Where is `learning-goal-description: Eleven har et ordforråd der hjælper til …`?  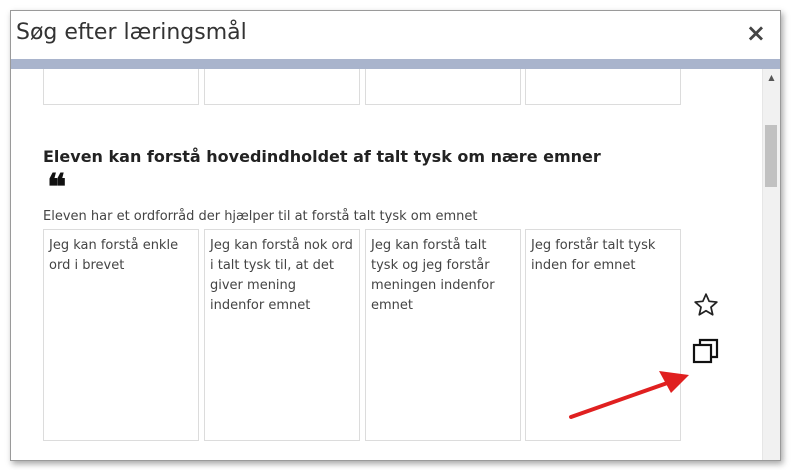
learning-goal-description: Eleven har et ordforråd der hjælper til … is located at coordinates (260, 216).